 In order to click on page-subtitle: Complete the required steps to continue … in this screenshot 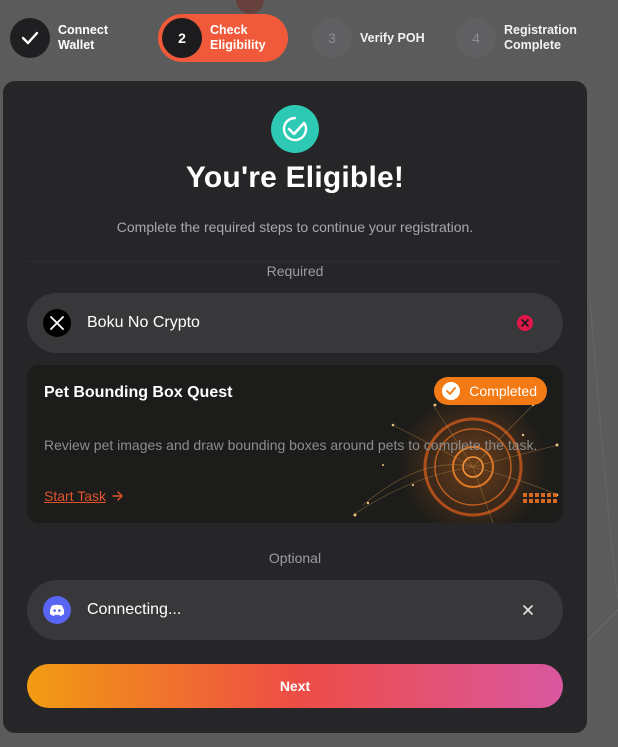, I will do `click(295, 227)`.